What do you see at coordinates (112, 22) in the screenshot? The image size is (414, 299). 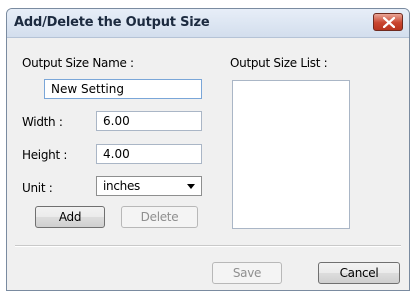 I see `dialog-title: Add/Delete the Output Size` at bounding box center [112, 22].